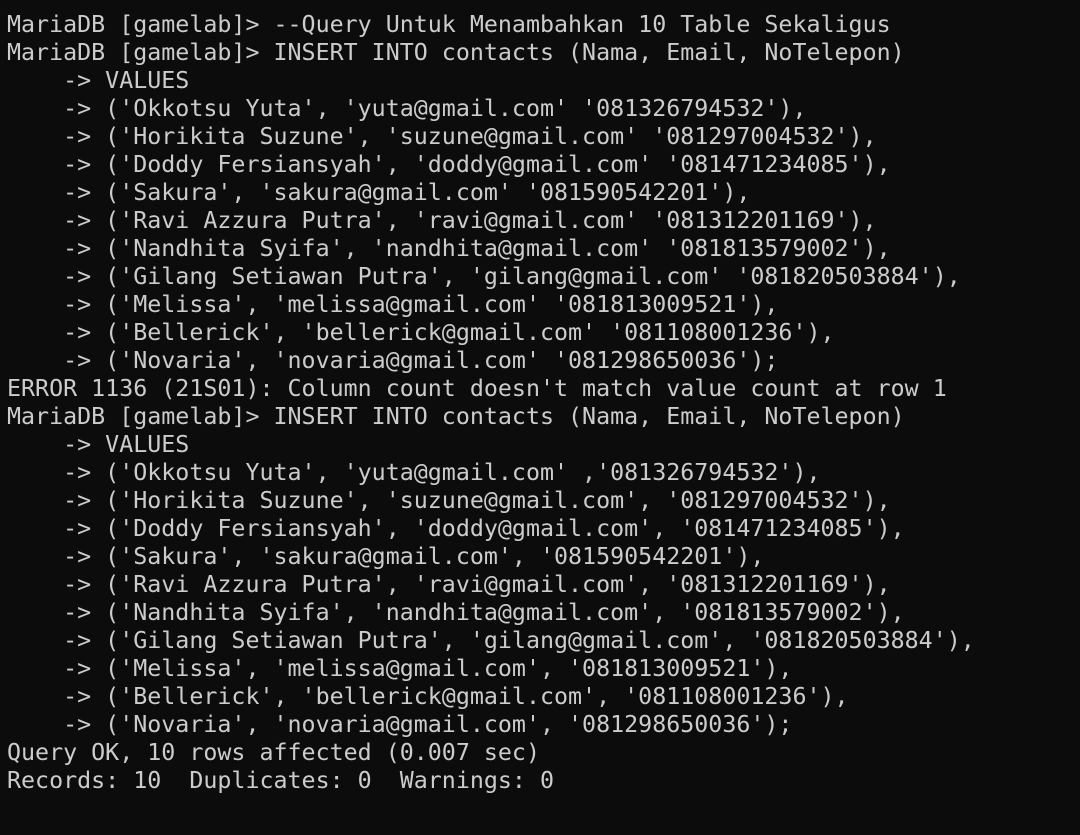 Image resolution: width=1080 pixels, height=835 pixels. What do you see at coordinates (281, 780) in the screenshot?
I see `records-summary: Records: 10 Duplicates: 0 Warnings: 0` at bounding box center [281, 780].